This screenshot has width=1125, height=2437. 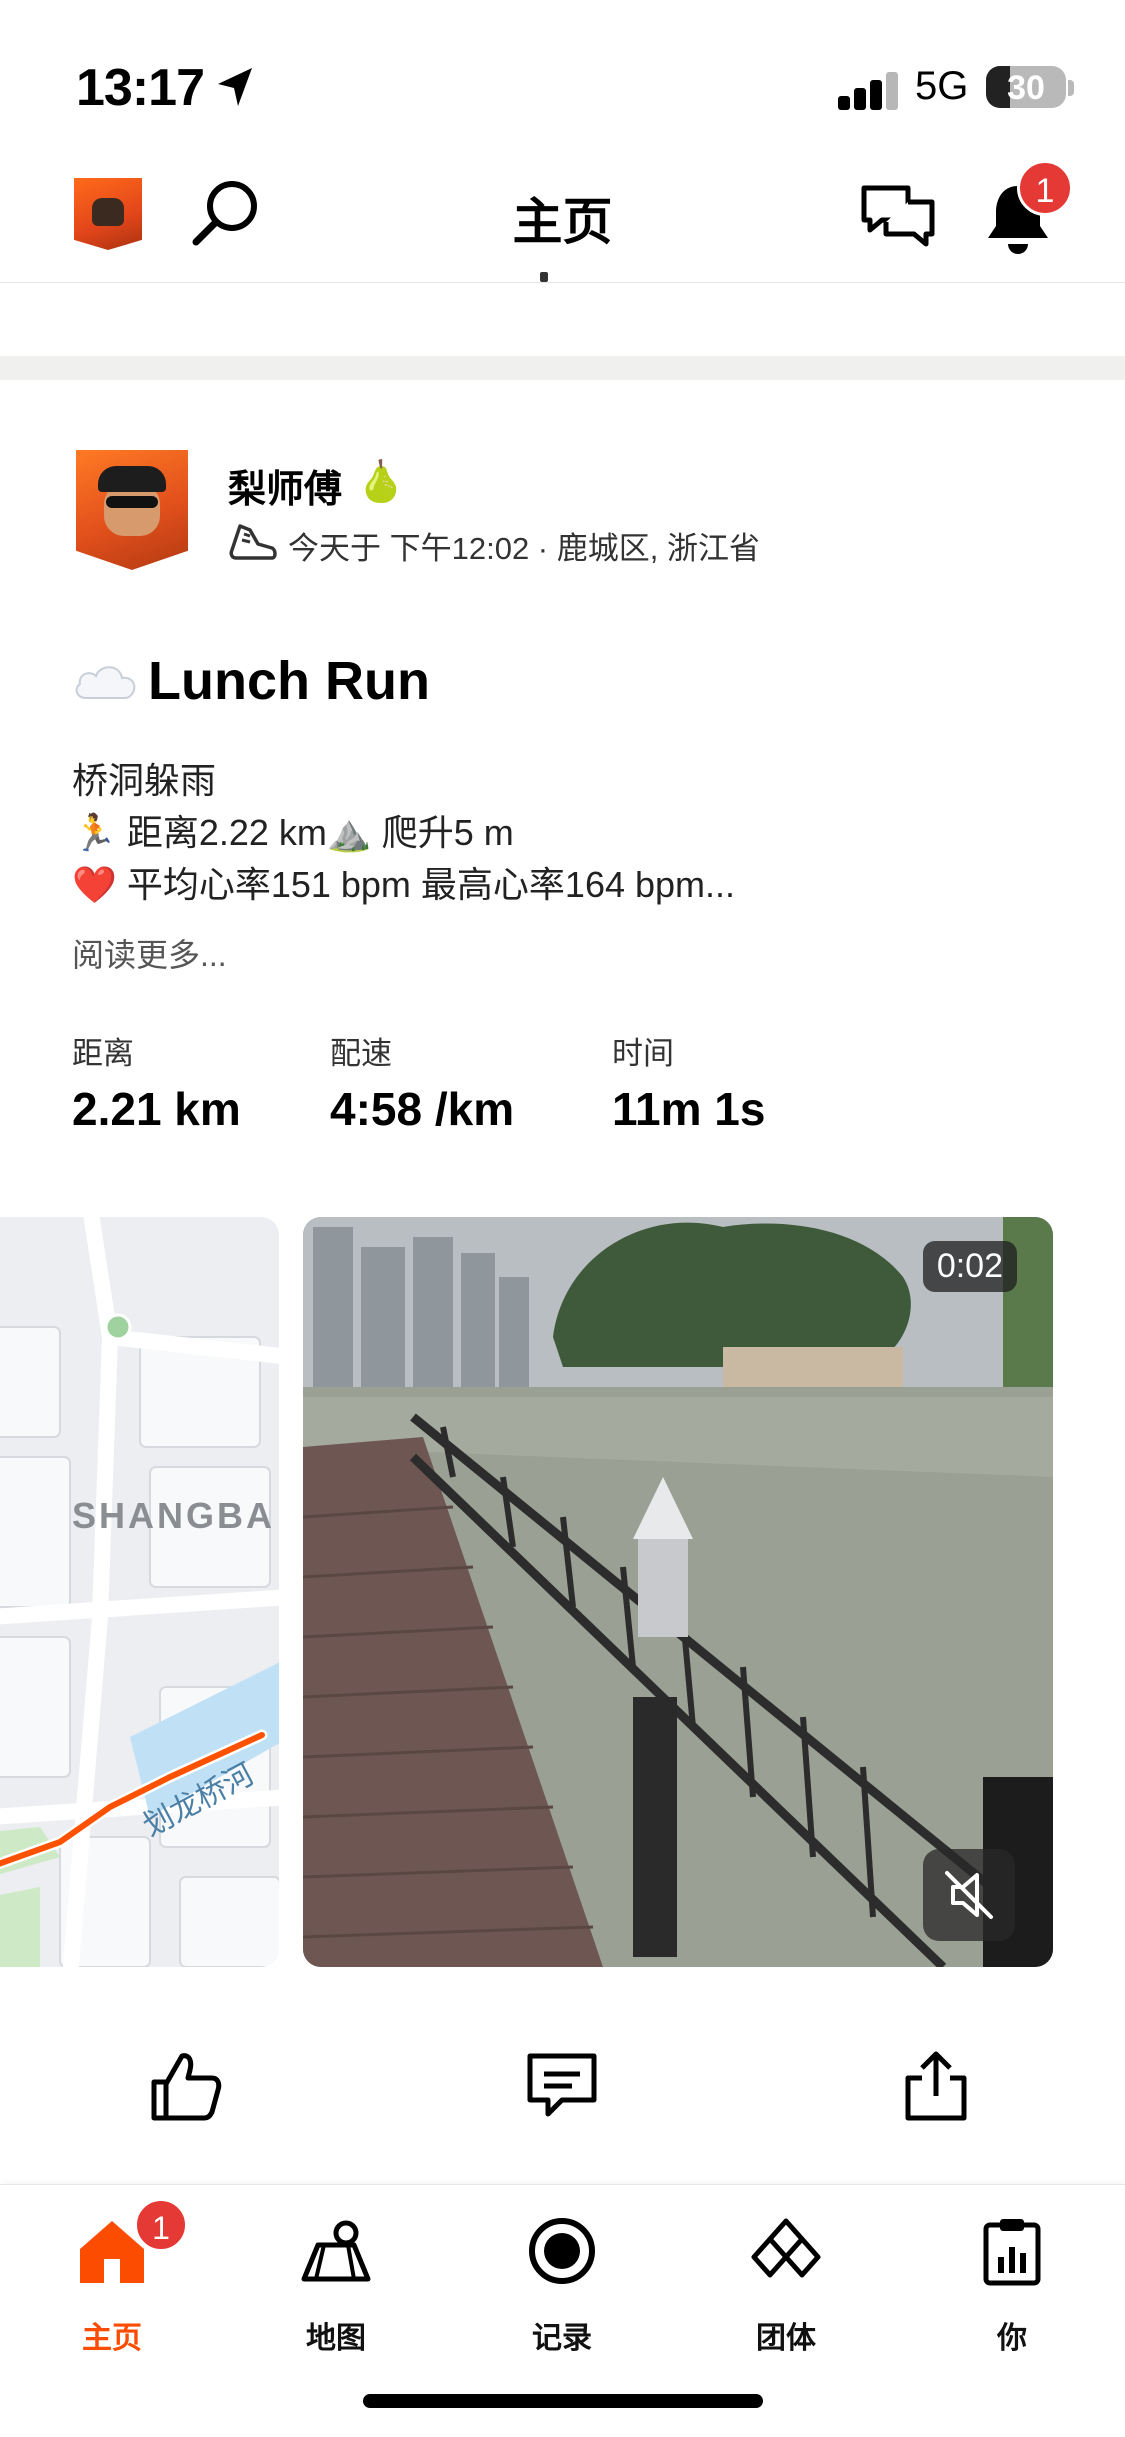 I want to click on battery-icon: 30, so click(x=1026, y=87).